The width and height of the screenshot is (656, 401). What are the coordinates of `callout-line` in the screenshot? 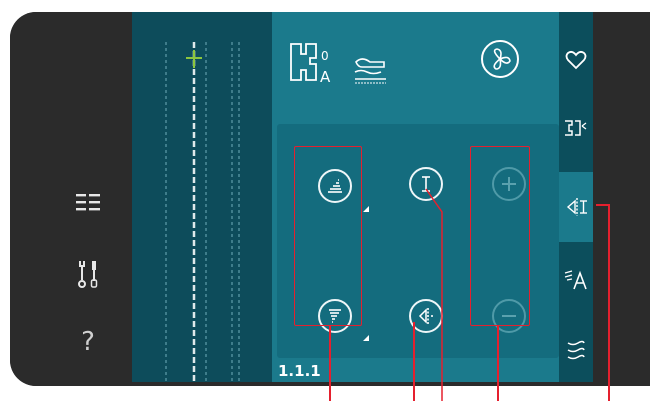 It's located at (609, 302).